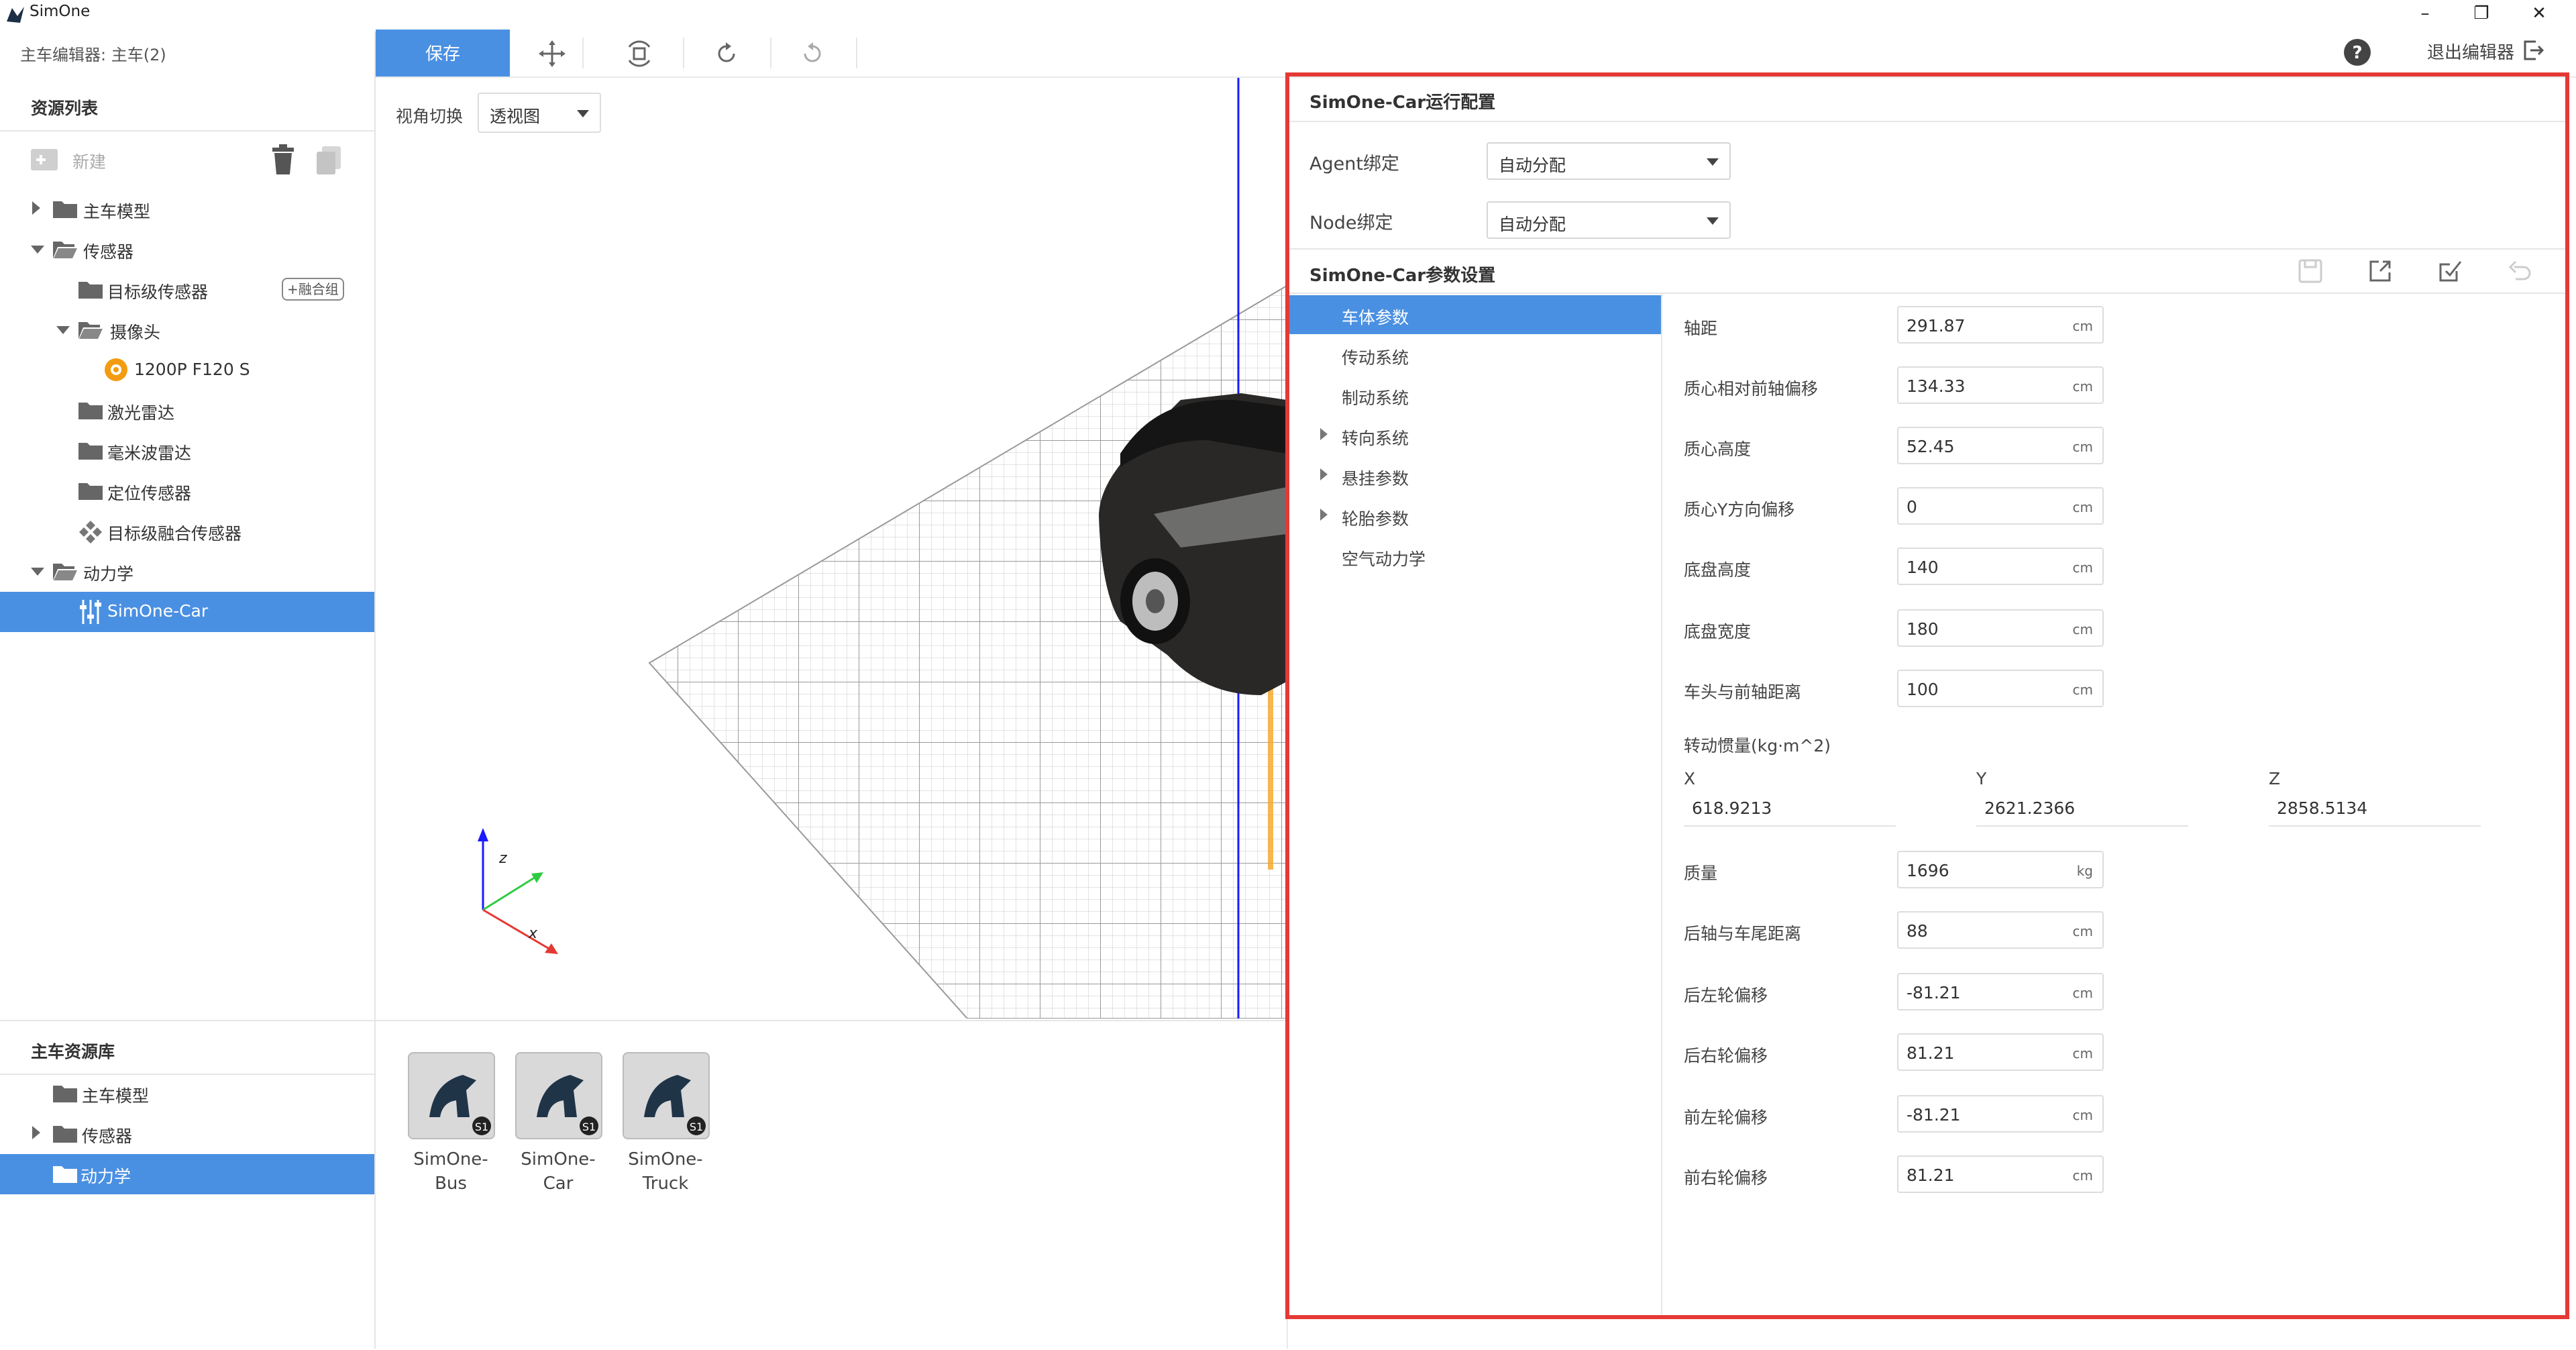  I want to click on tree-item-camera: 摄像头, so click(187, 330).